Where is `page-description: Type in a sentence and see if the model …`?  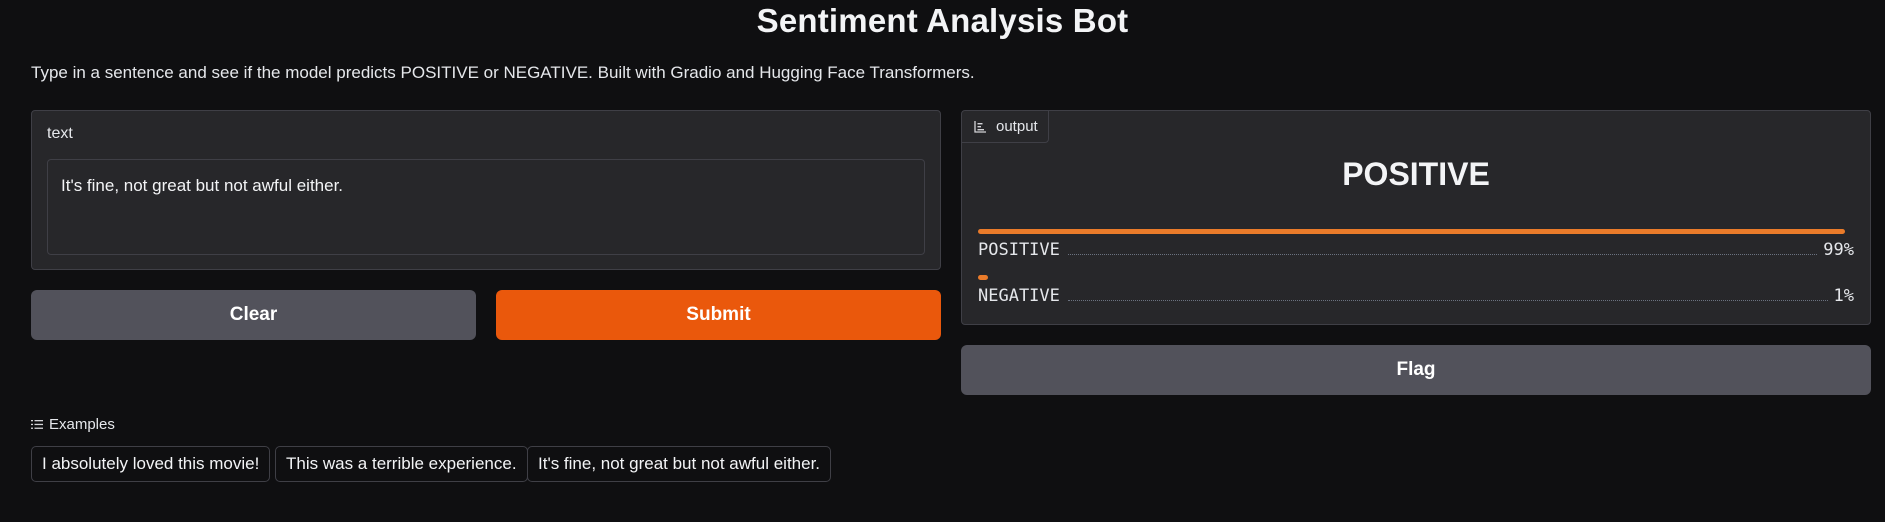 page-description: Type in a sentence and see if the model … is located at coordinates (503, 72).